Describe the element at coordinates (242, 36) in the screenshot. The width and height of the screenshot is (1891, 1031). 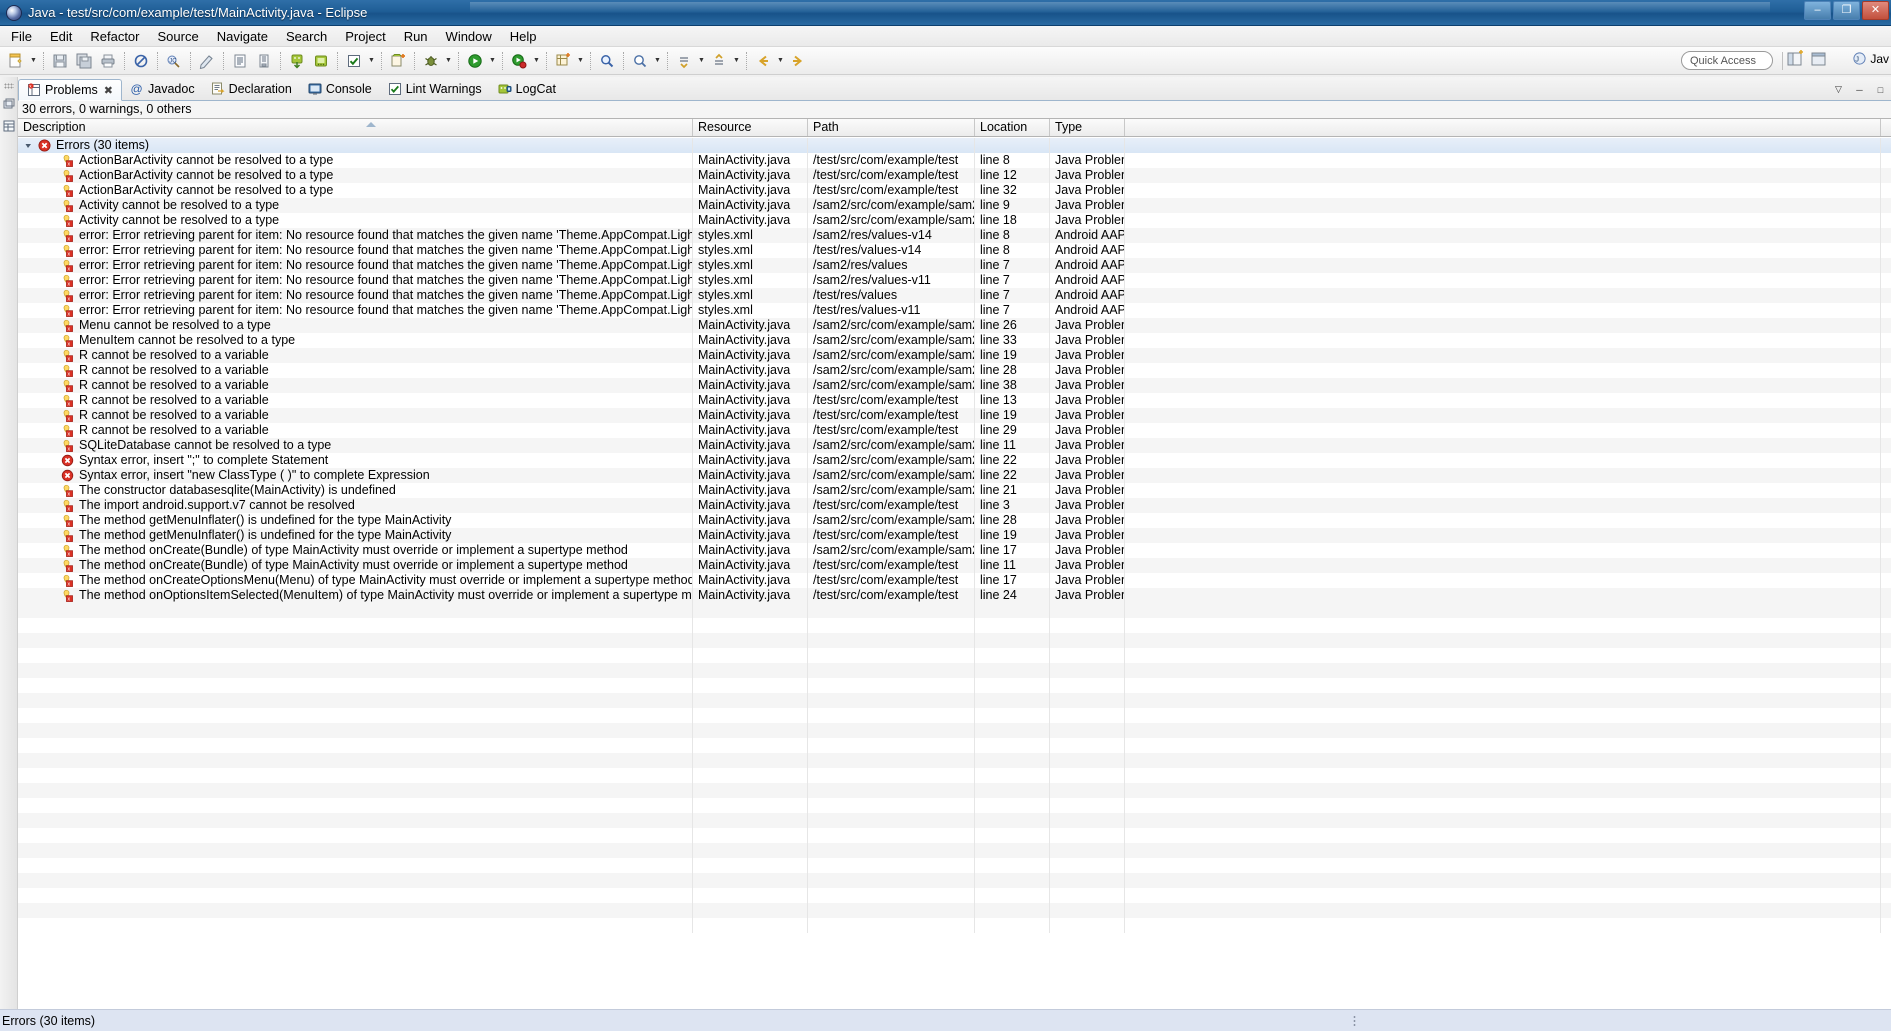
I see `menu-item-navigate: Navigate` at that location.